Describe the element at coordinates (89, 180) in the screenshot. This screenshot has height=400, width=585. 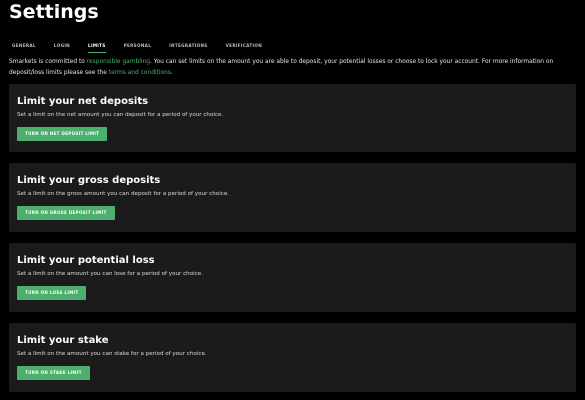
I see `gross-deposit-limit-title: Limit your gross deposits` at that location.